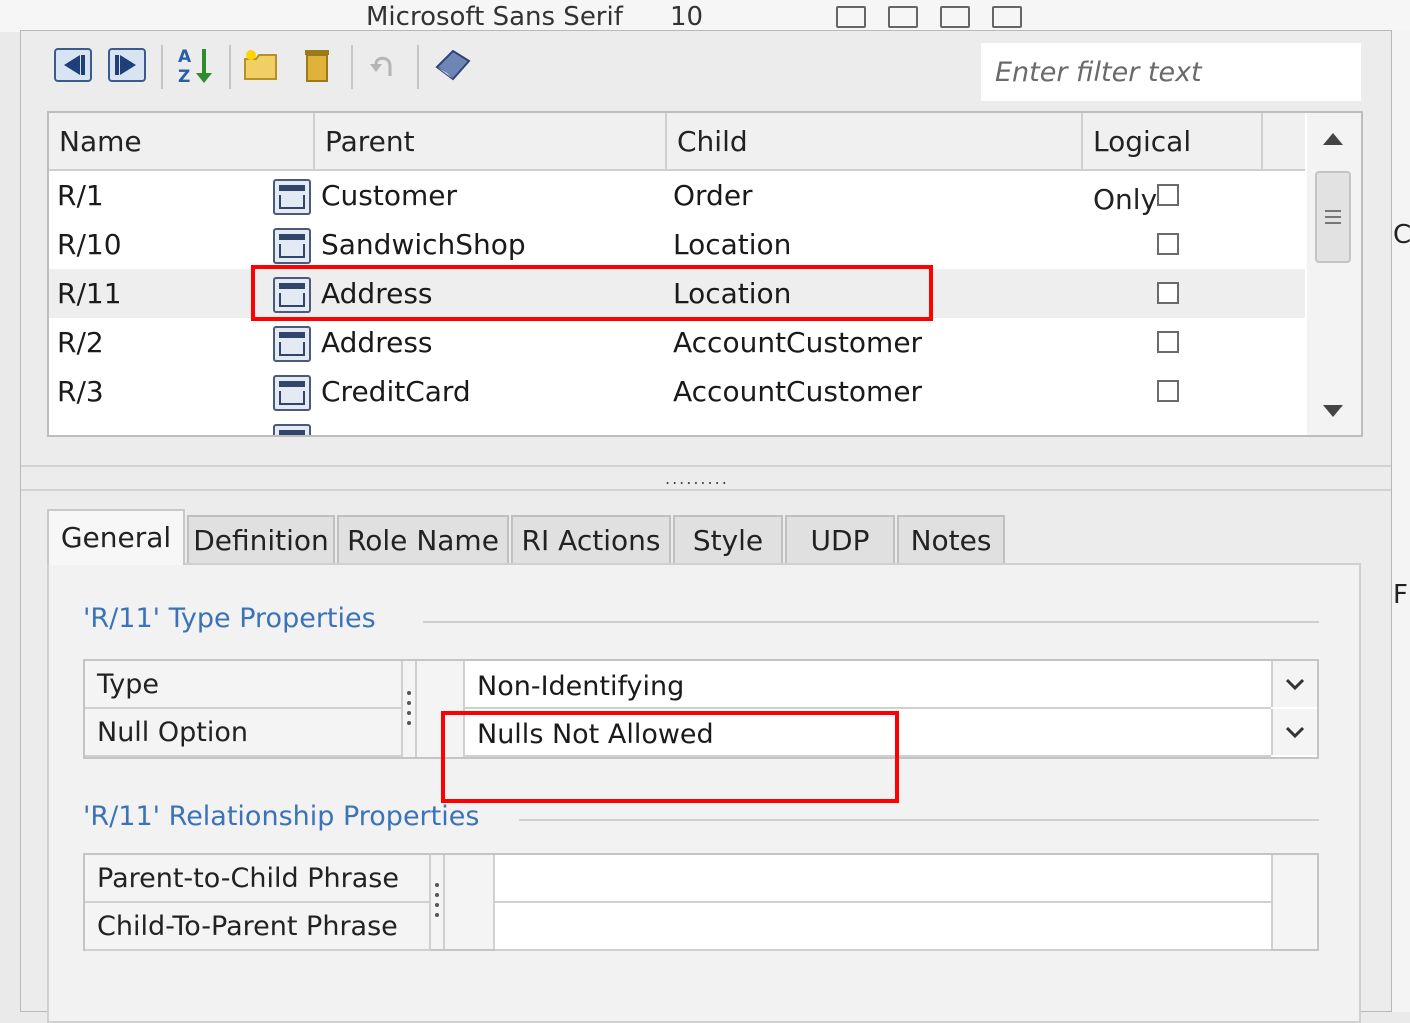 The height and width of the screenshot is (1023, 1410). I want to click on svg-text: Z, so click(184, 76).